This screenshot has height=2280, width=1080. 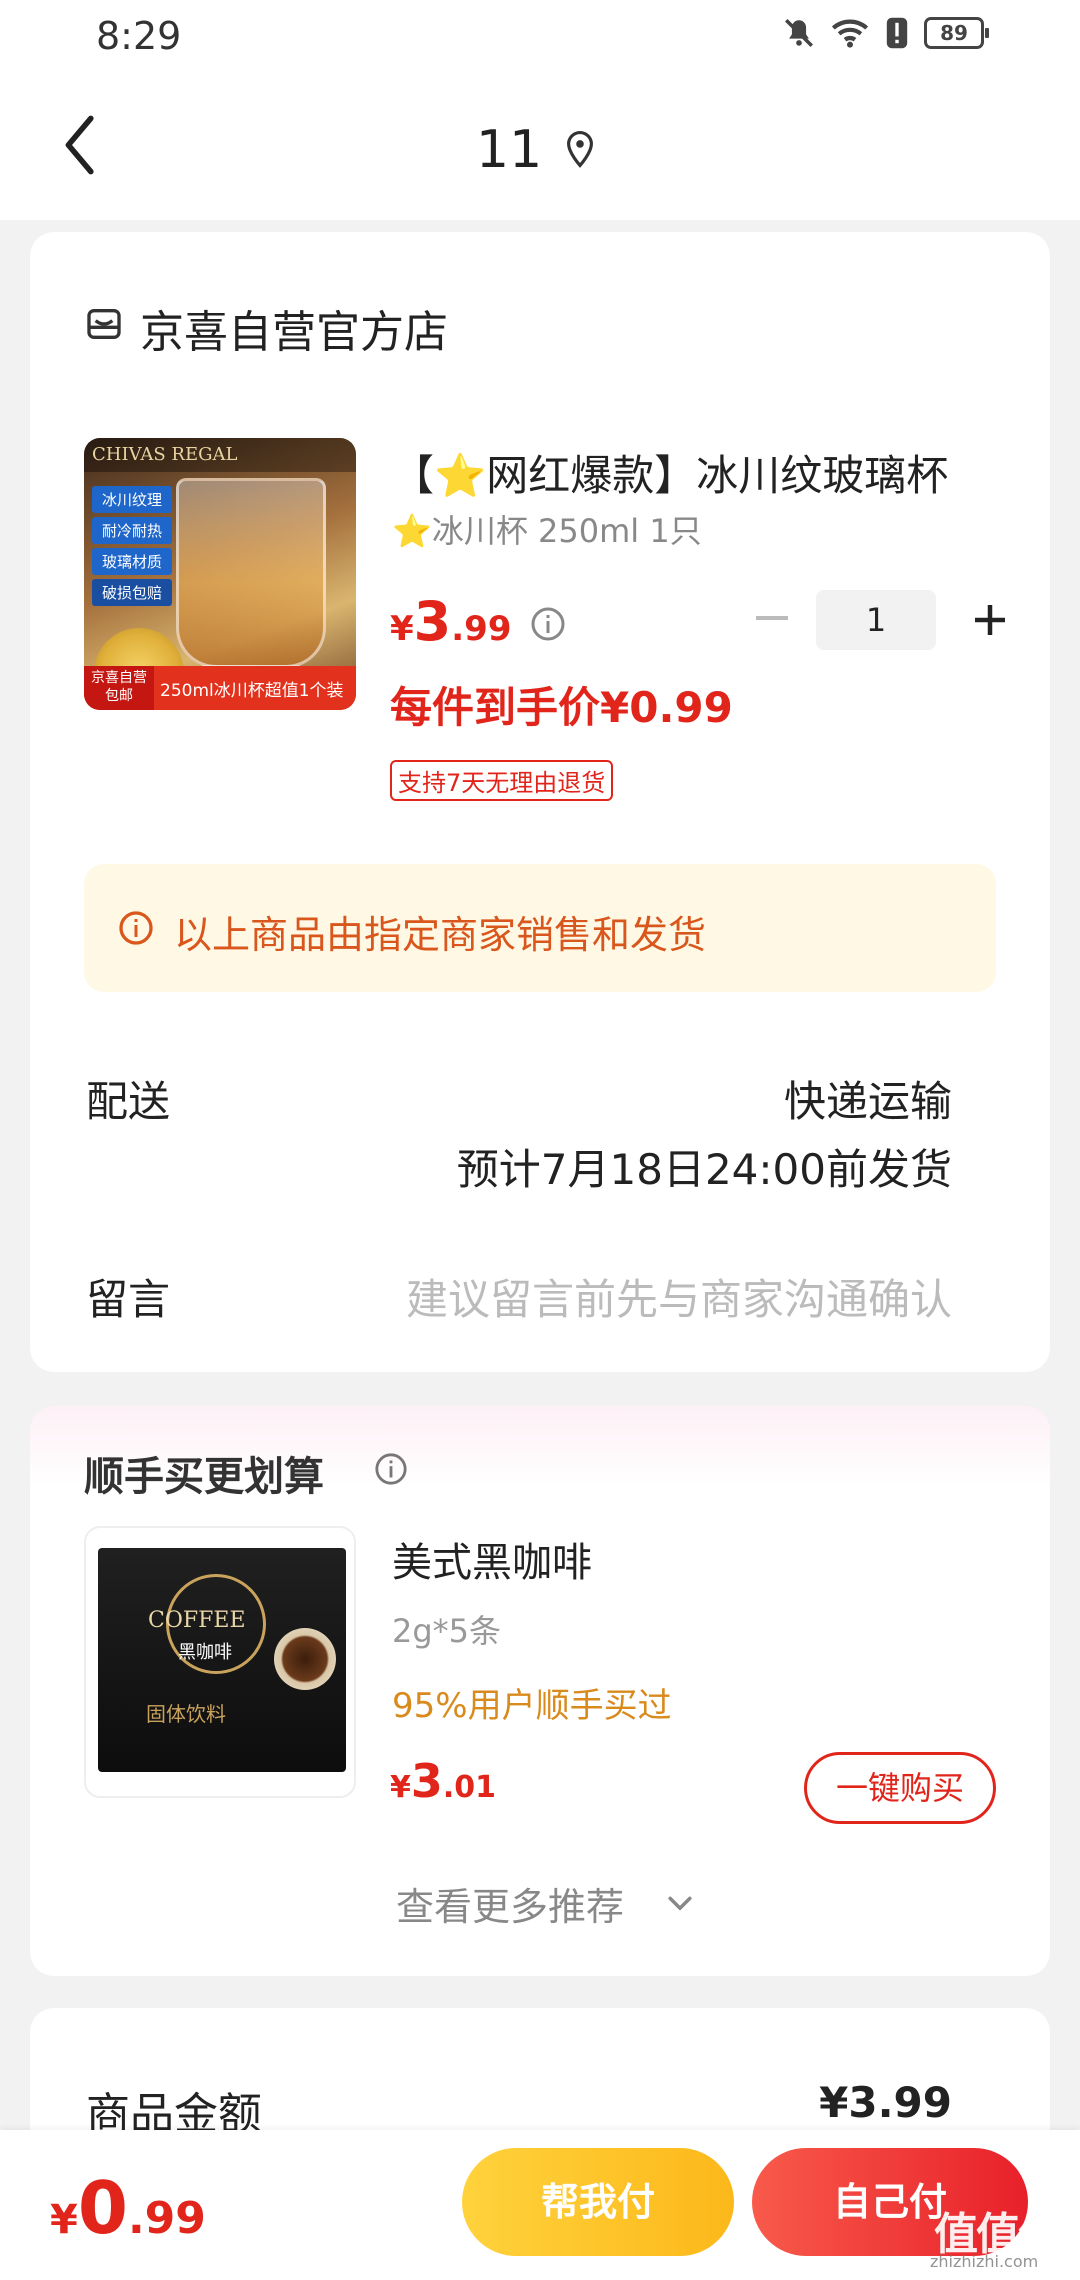 What do you see at coordinates (391, 1469) in the screenshot?
I see `recommend-info-icon` at bounding box center [391, 1469].